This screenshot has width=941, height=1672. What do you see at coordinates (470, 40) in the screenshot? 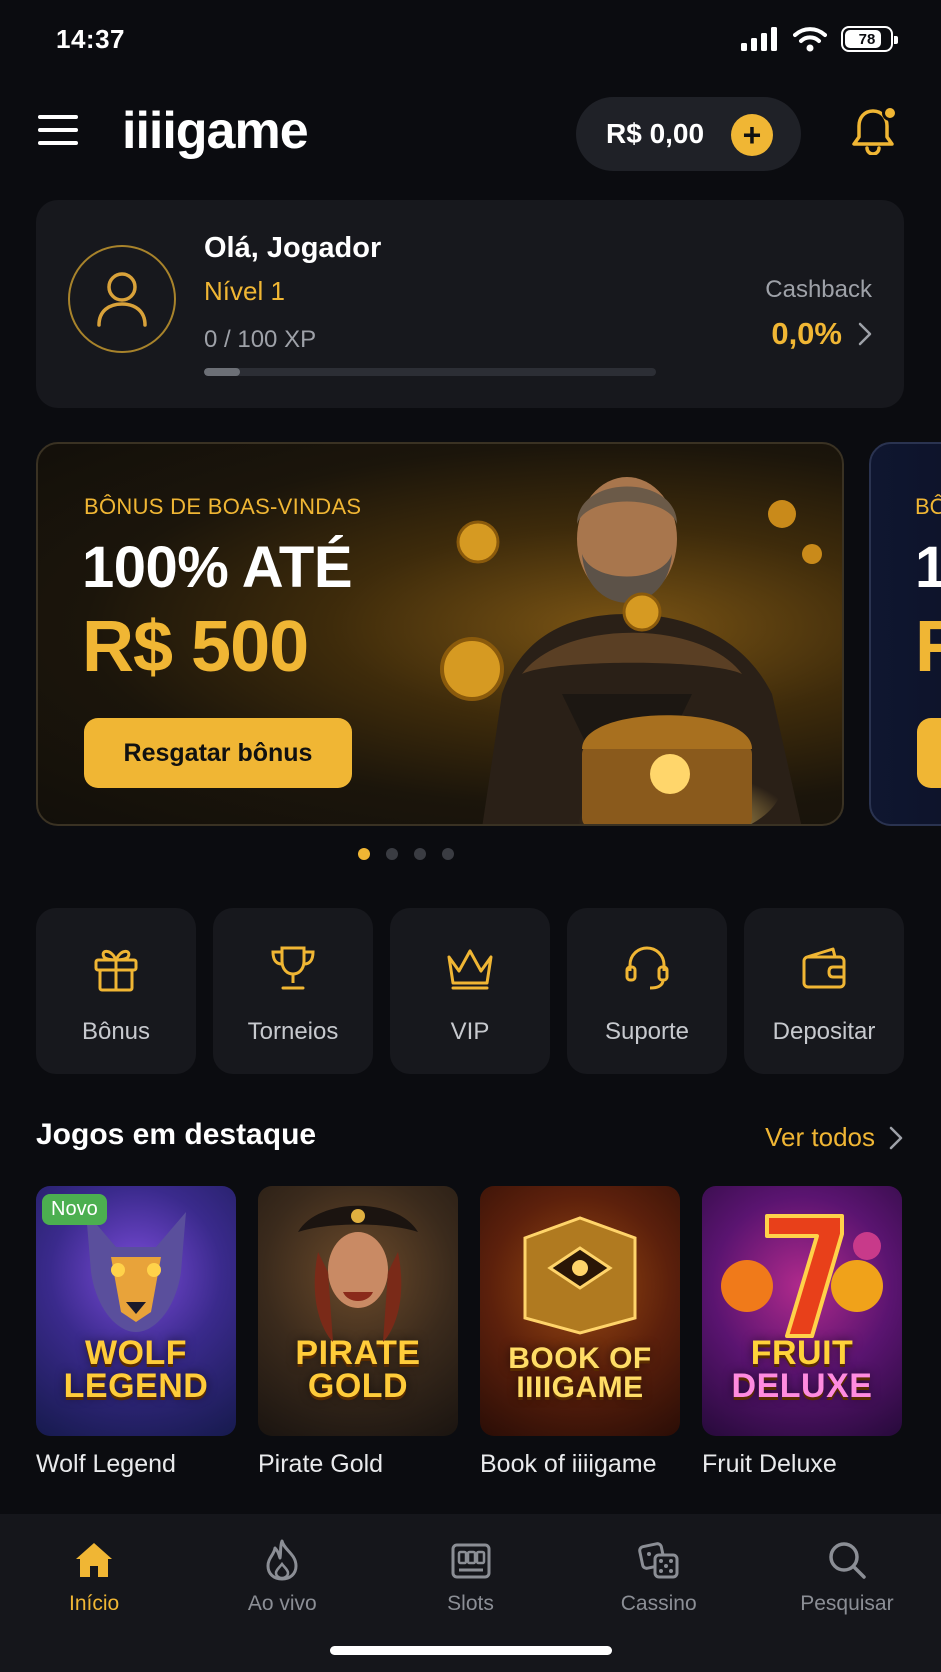
I see `status-bar: 14:37 78` at bounding box center [470, 40].